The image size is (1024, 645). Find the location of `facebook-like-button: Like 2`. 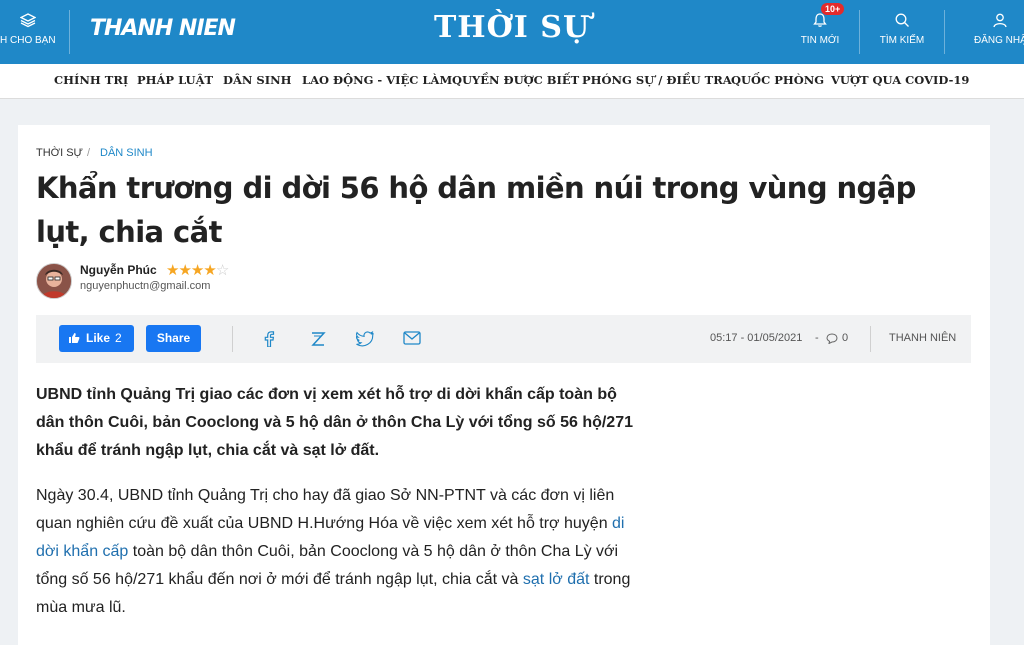

facebook-like-button: Like 2 is located at coordinates (96, 338).